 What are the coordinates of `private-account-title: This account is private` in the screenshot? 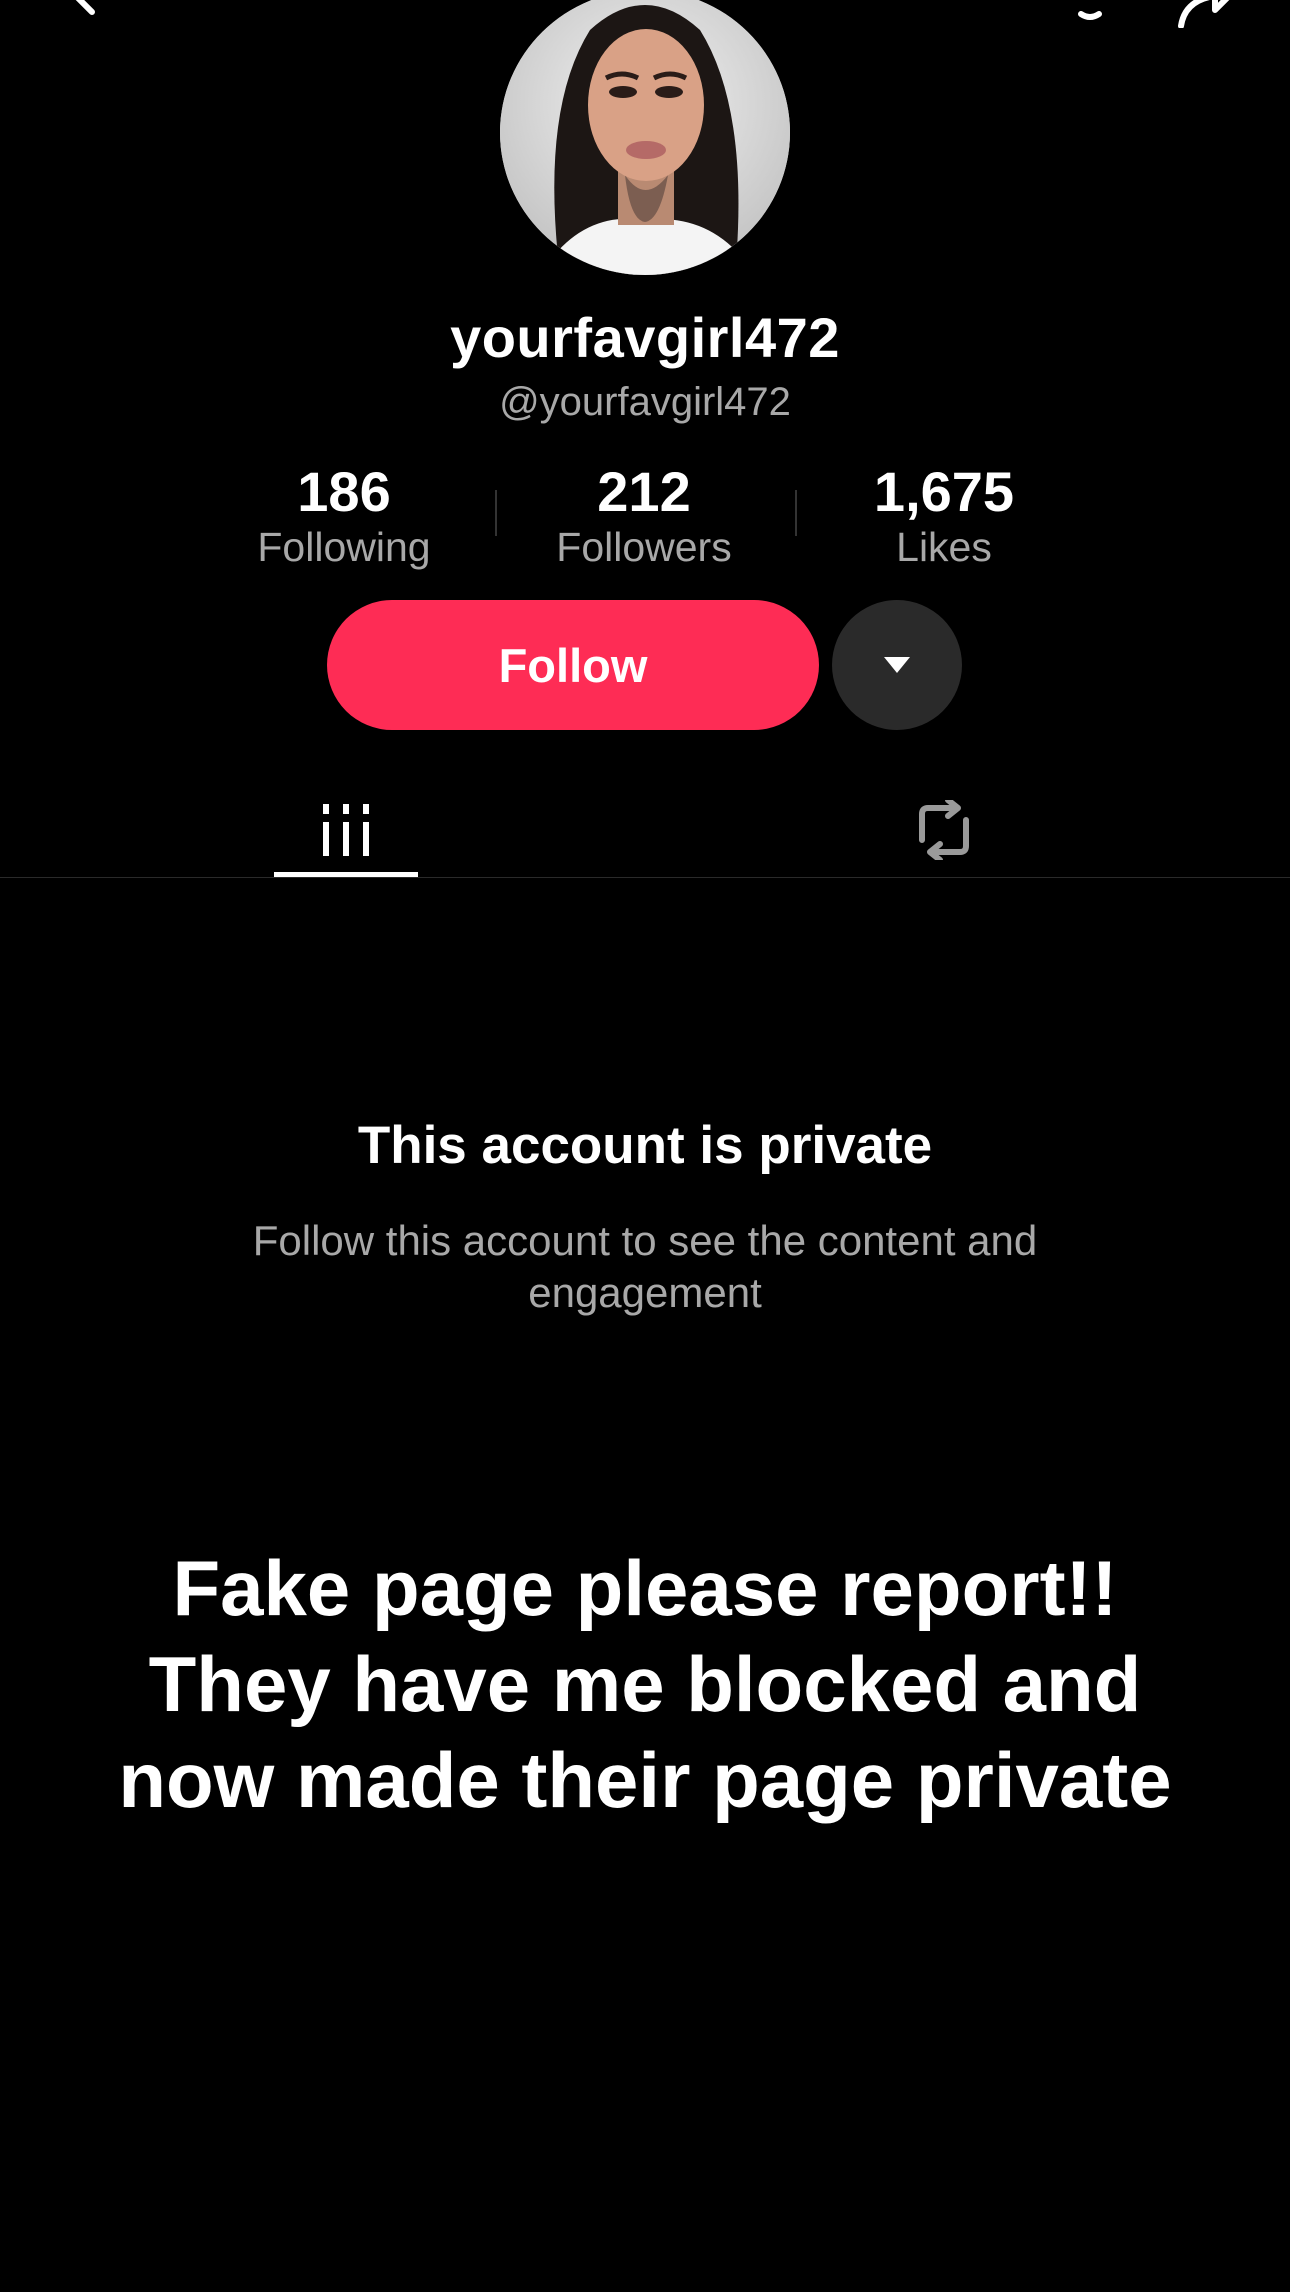 It's located at (645, 1145).